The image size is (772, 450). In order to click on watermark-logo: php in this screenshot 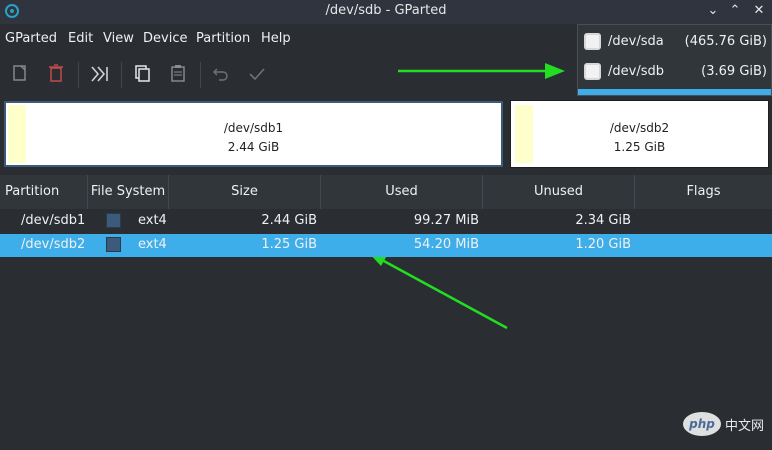, I will do `click(701, 424)`.